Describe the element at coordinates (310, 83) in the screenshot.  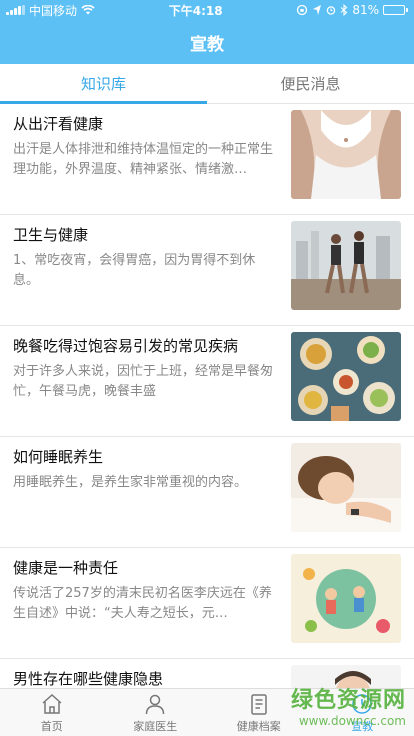
I see `tab-notices: 便民消息` at that location.